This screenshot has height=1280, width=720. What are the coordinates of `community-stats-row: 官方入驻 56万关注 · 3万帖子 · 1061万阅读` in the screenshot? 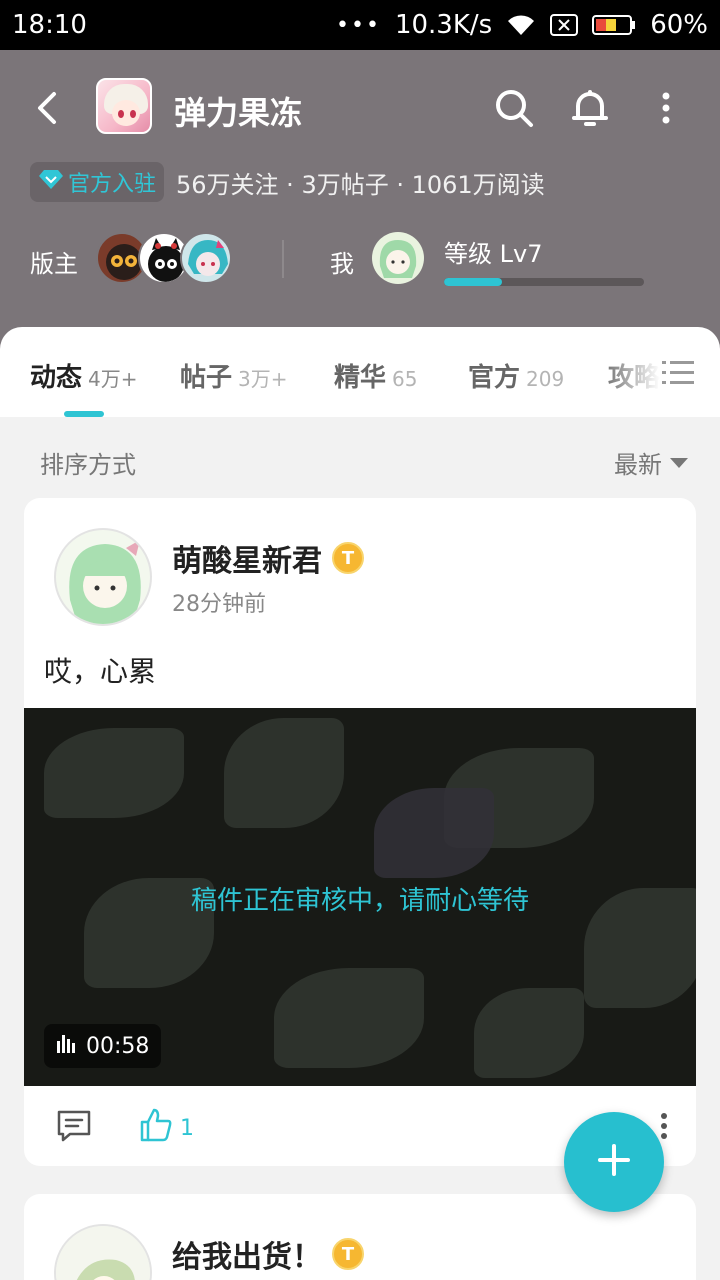 It's located at (287, 182).